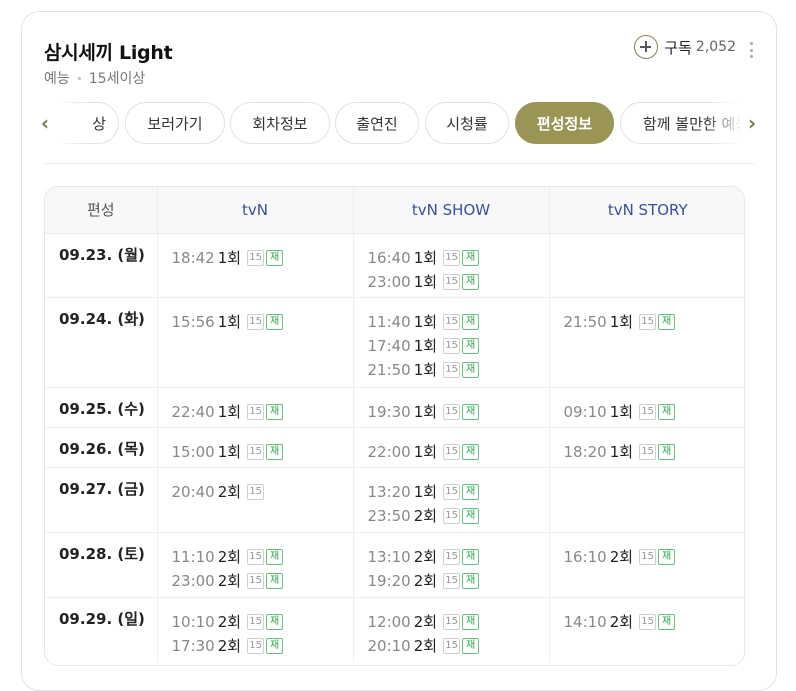  What do you see at coordinates (450, 210) in the screenshot?
I see `column-header-tvn-show: tvN SHOW` at bounding box center [450, 210].